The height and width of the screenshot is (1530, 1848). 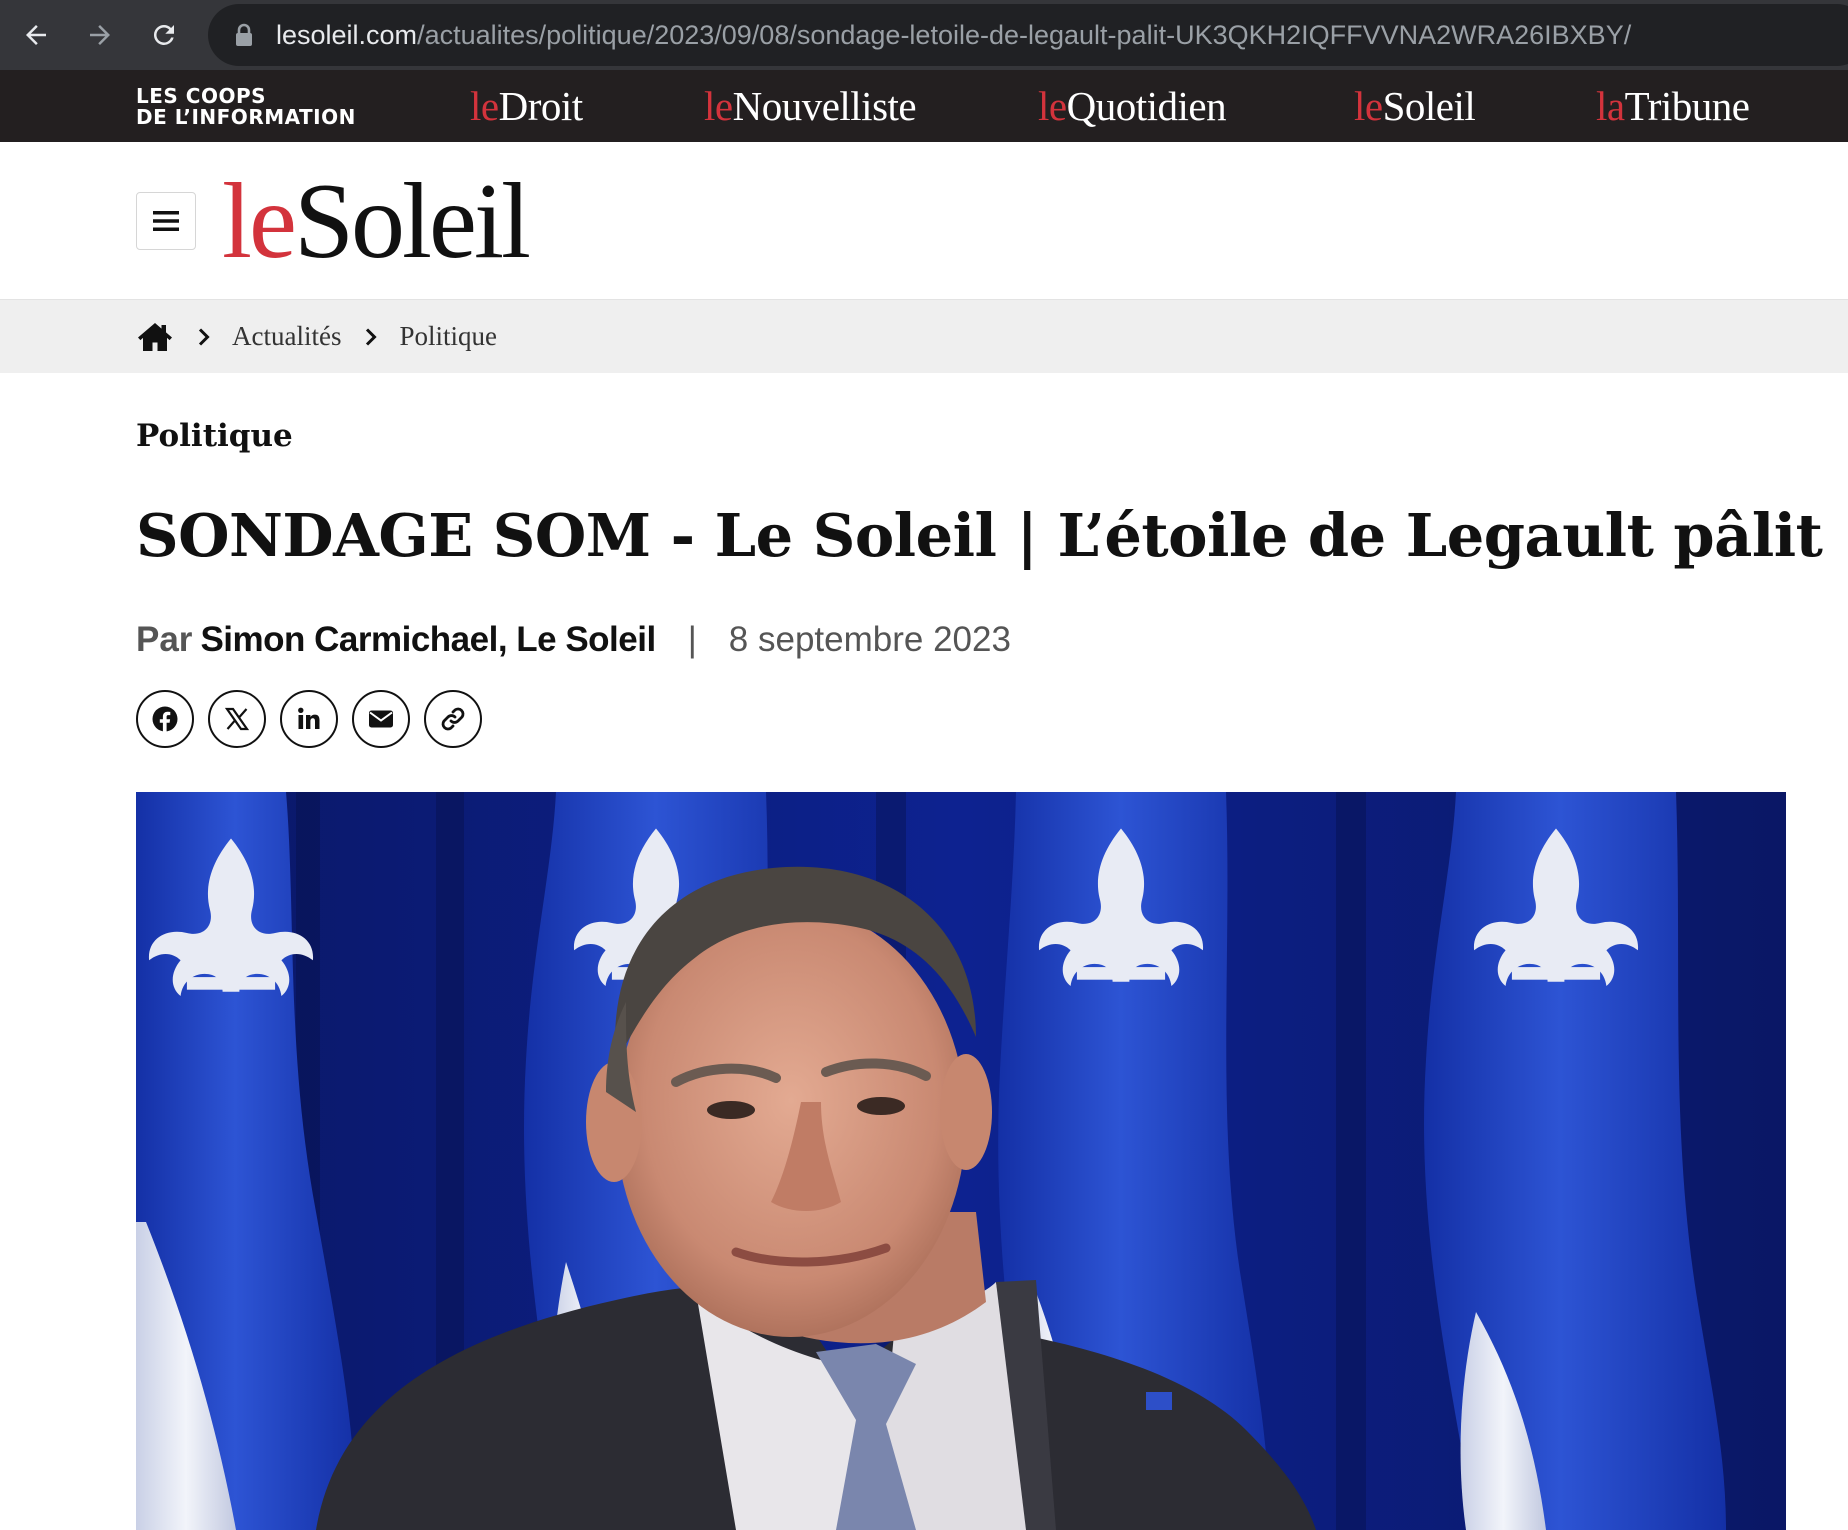 What do you see at coordinates (164, 639) in the screenshot?
I see `byline-prefix: Par` at bounding box center [164, 639].